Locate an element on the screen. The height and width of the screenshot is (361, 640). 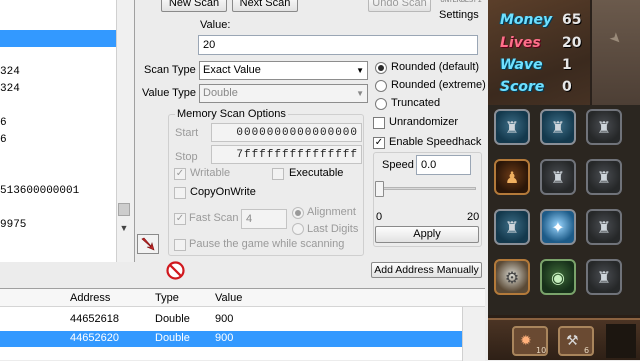
chevron-down-icon: ▼ is located at coordinates (360, 93).